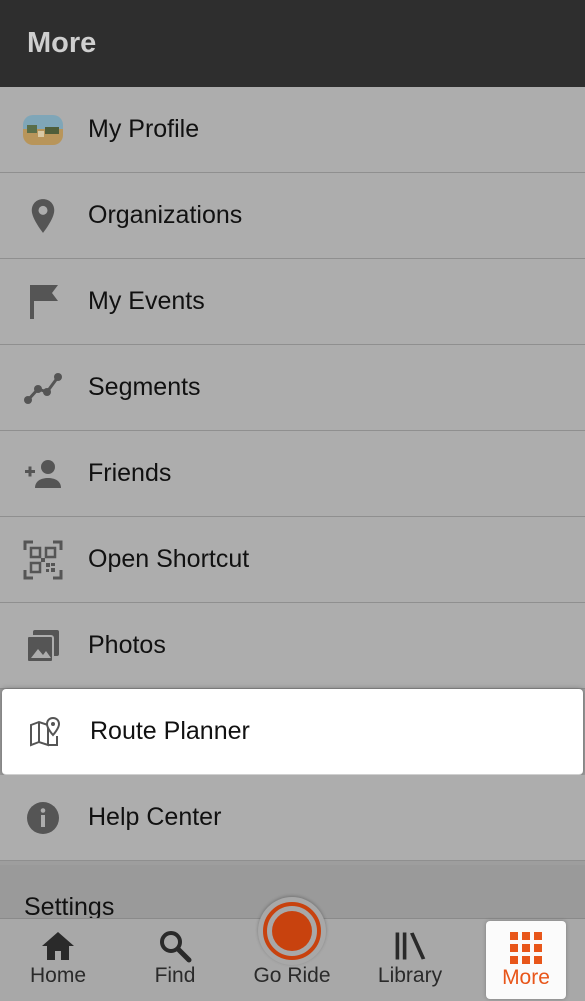 The height and width of the screenshot is (1001, 585). What do you see at coordinates (170, 731) in the screenshot?
I see `menu-item-label: Route Planner` at bounding box center [170, 731].